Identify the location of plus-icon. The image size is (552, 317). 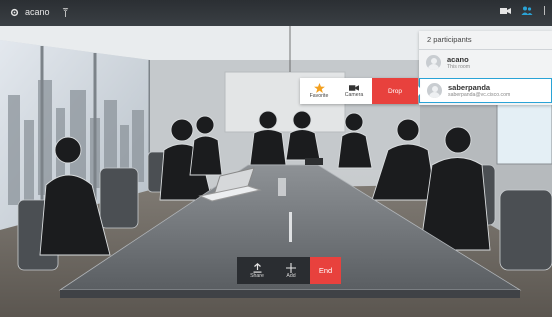
(291, 267).